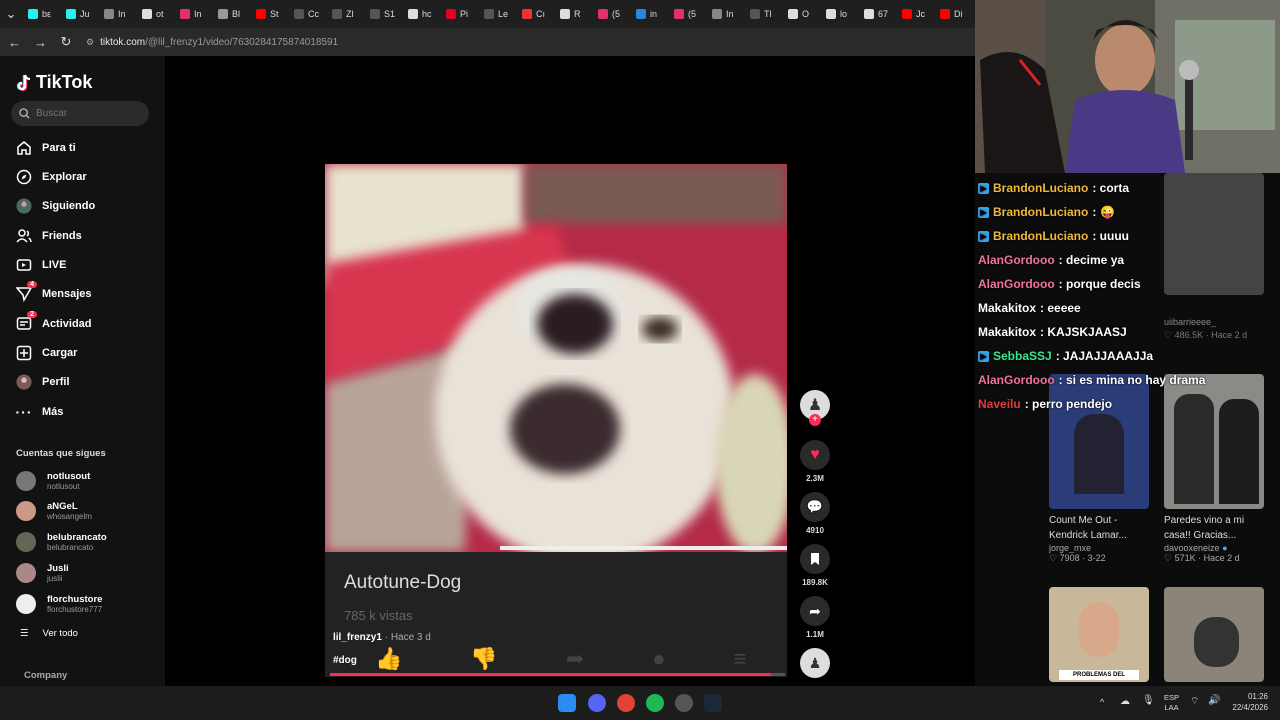 Image resolution: width=1280 pixels, height=720 pixels. What do you see at coordinates (86, 511) in the screenshot?
I see `followed-account: aNGeL whosangelm` at bounding box center [86, 511].